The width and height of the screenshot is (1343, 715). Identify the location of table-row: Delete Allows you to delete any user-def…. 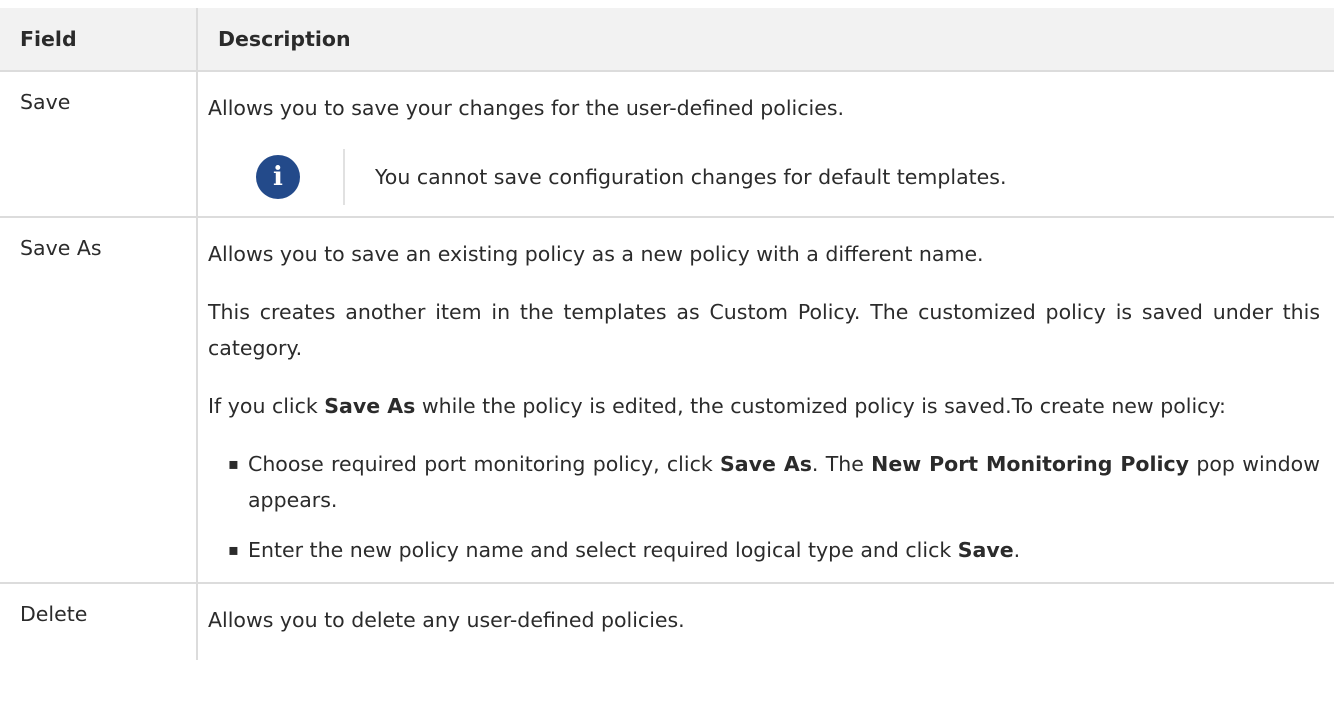
(667, 621).